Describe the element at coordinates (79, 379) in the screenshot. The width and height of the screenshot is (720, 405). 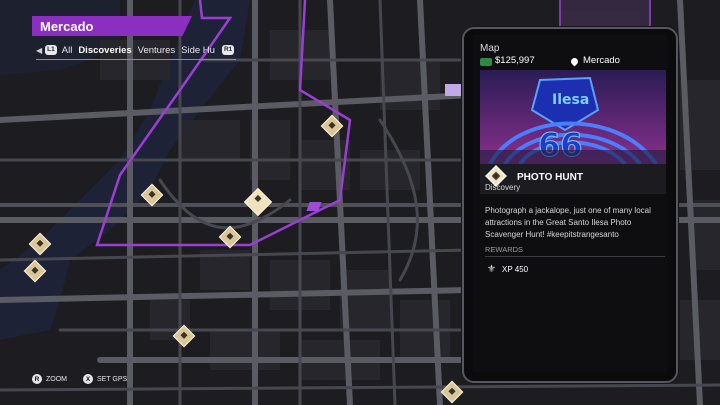
I see `control-prompts: R ZOOM X SET GPS` at that location.